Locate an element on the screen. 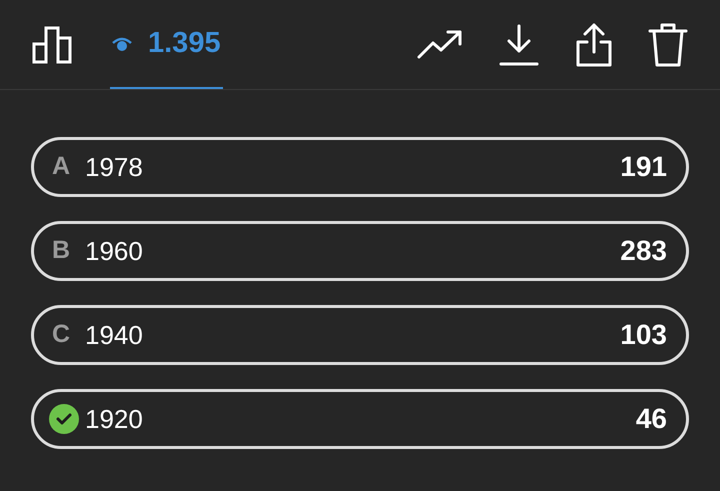 Image resolution: width=720 pixels, height=491 pixels. option-letter: C is located at coordinates (61, 334).